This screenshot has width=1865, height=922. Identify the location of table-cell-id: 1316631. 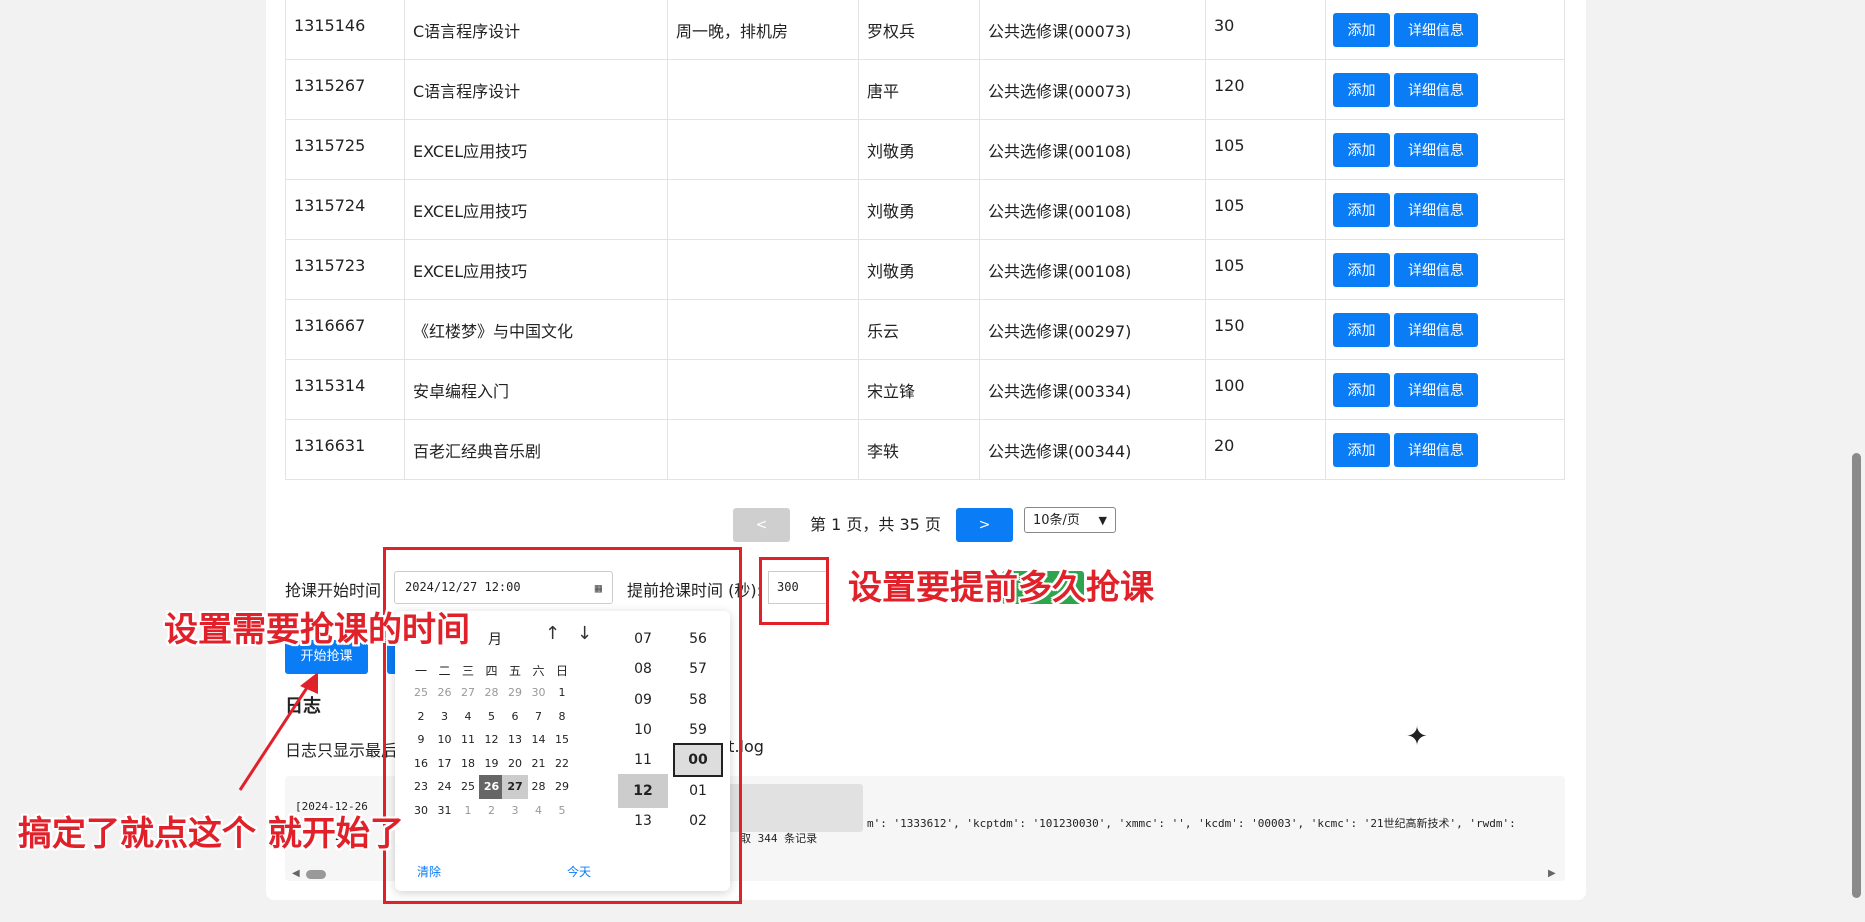
(345, 449).